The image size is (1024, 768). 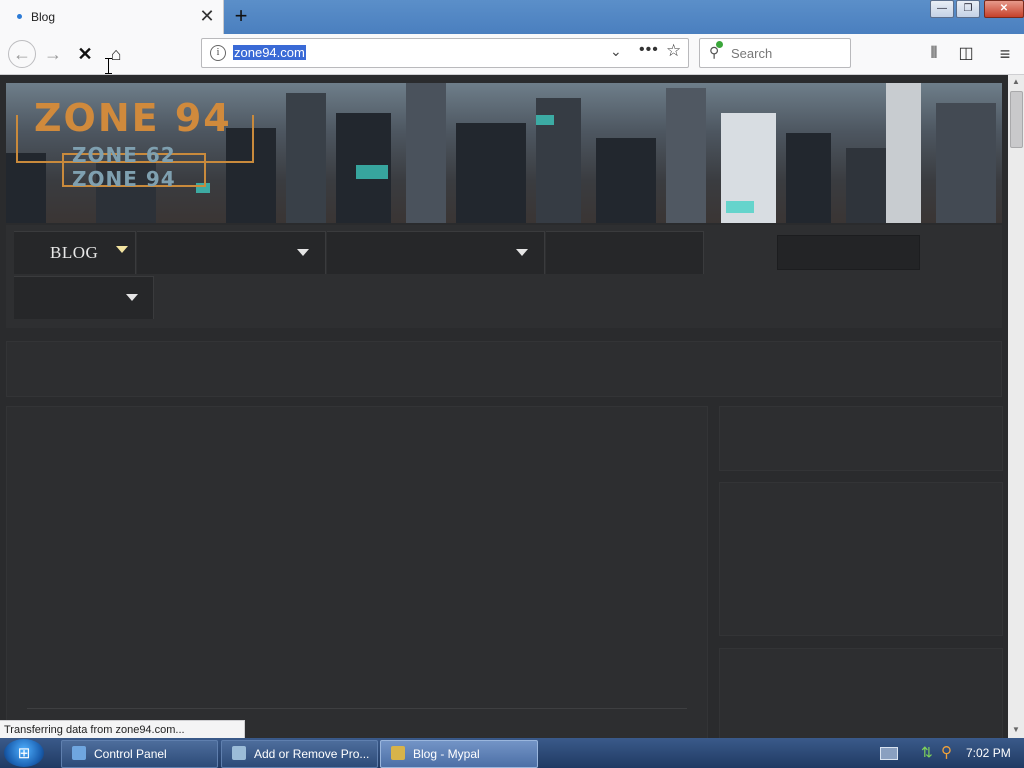 I want to click on tray-search-icon: ⚲, so click(x=946, y=752).